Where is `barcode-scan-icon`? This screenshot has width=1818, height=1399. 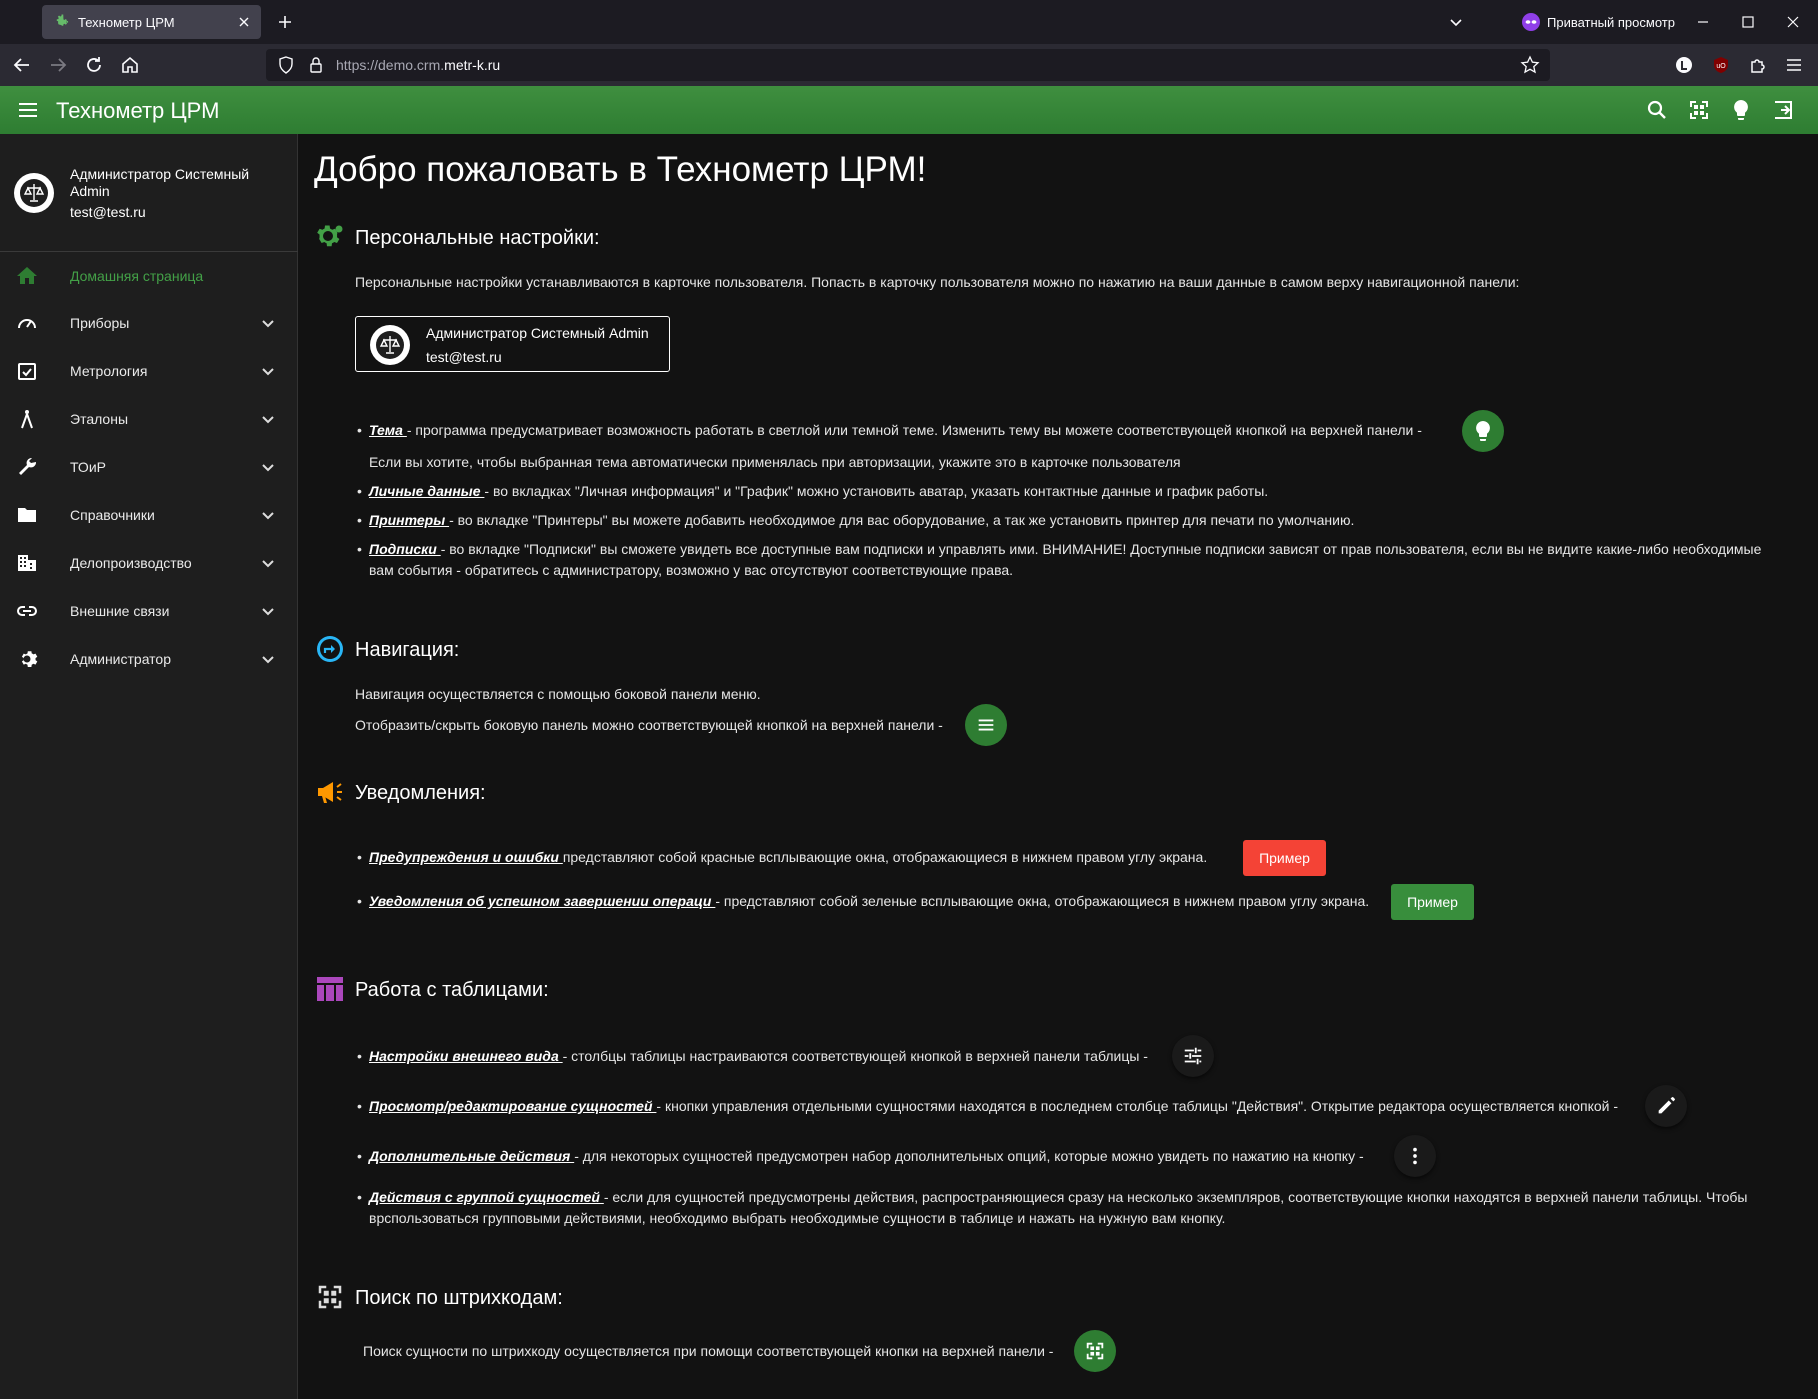
barcode-scan-icon is located at coordinates (1699, 110).